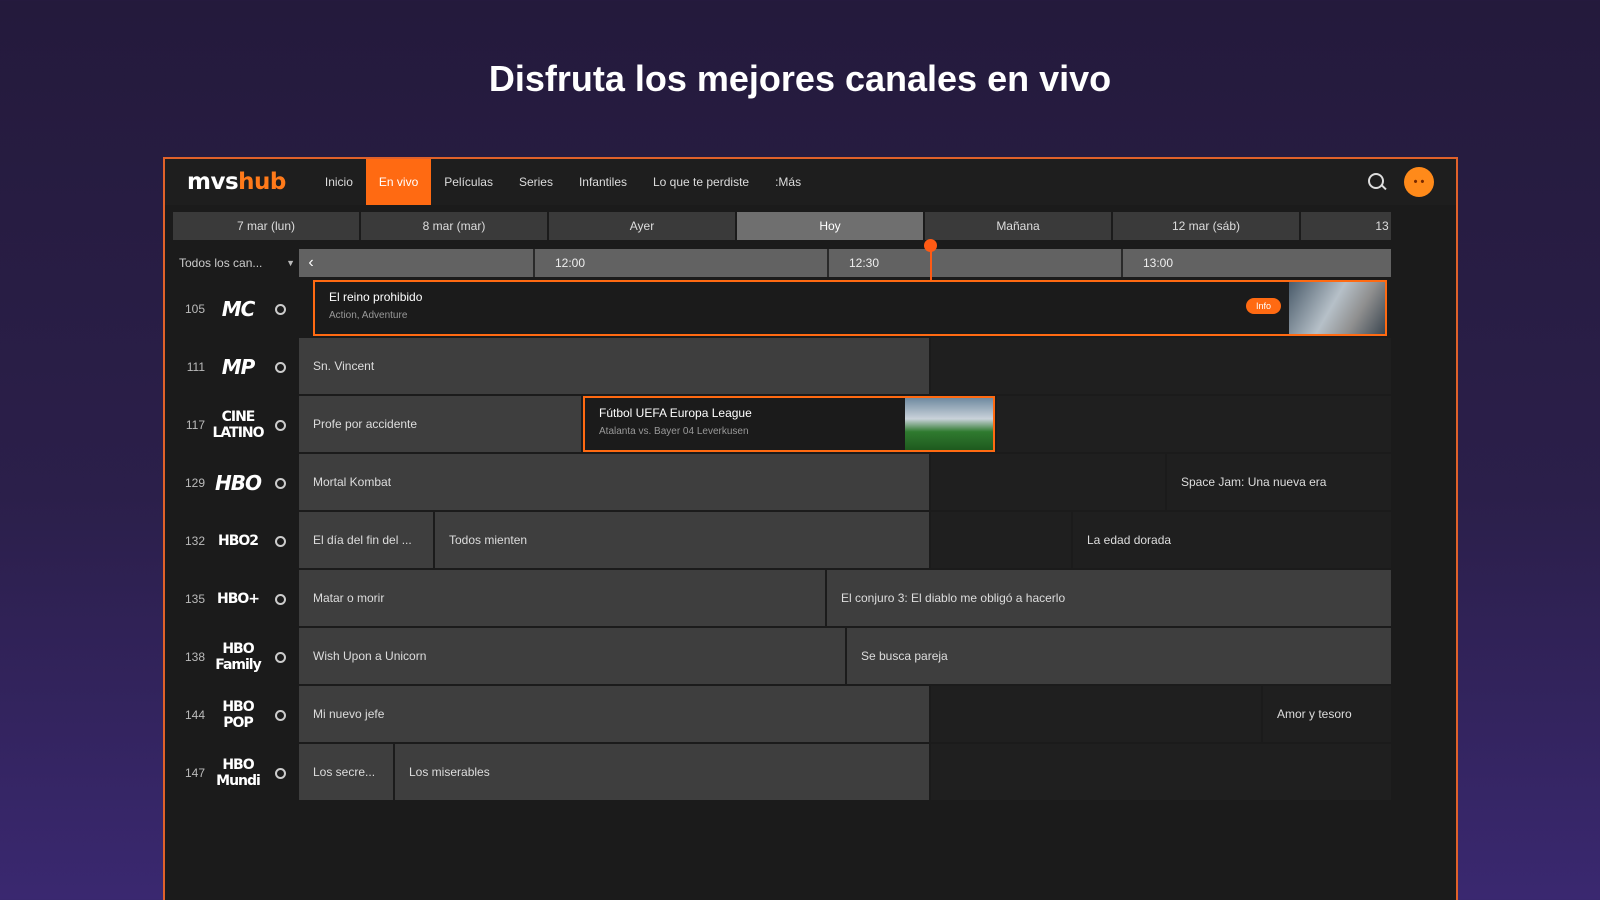  I want to click on nav-item-lo-que-te-perdiste: Lo que te perdiste, so click(701, 182).